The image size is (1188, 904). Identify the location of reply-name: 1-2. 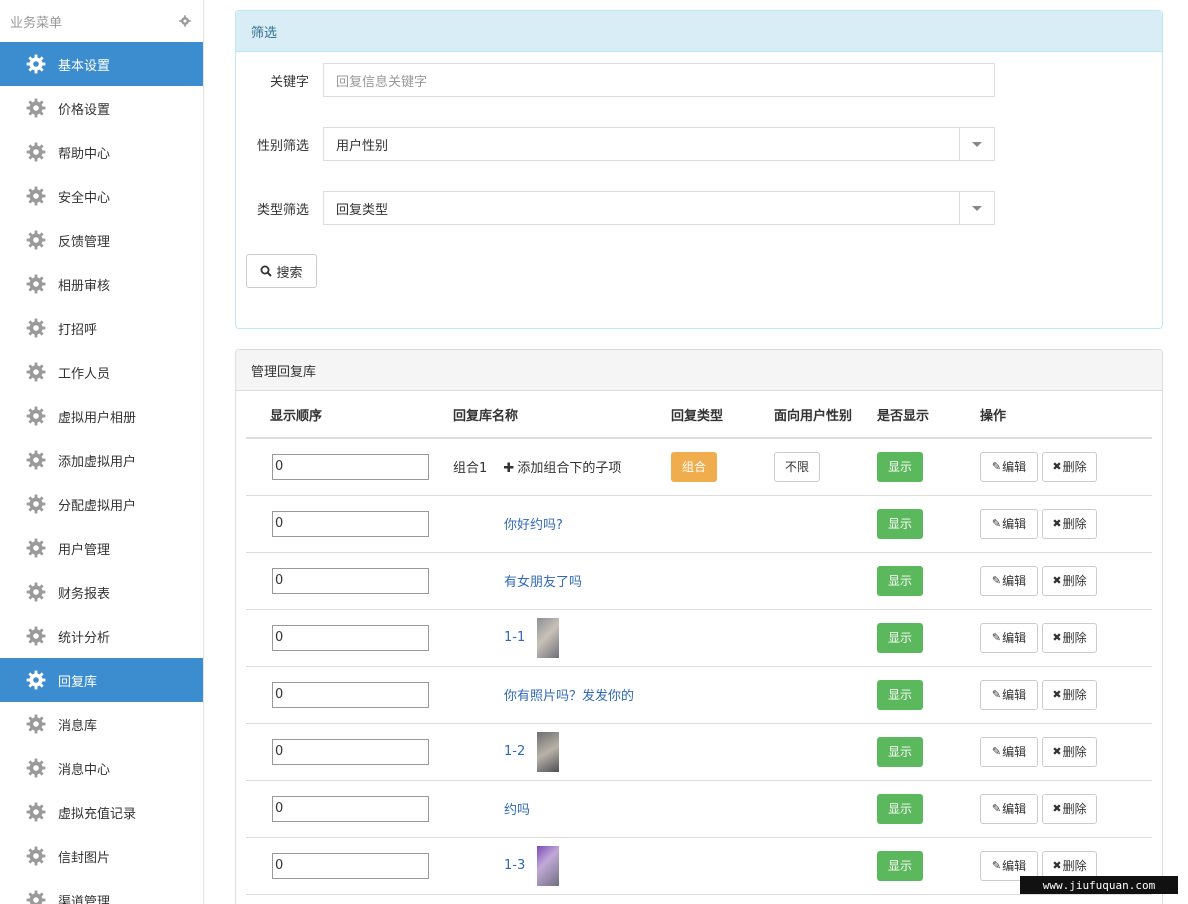
(538, 751).